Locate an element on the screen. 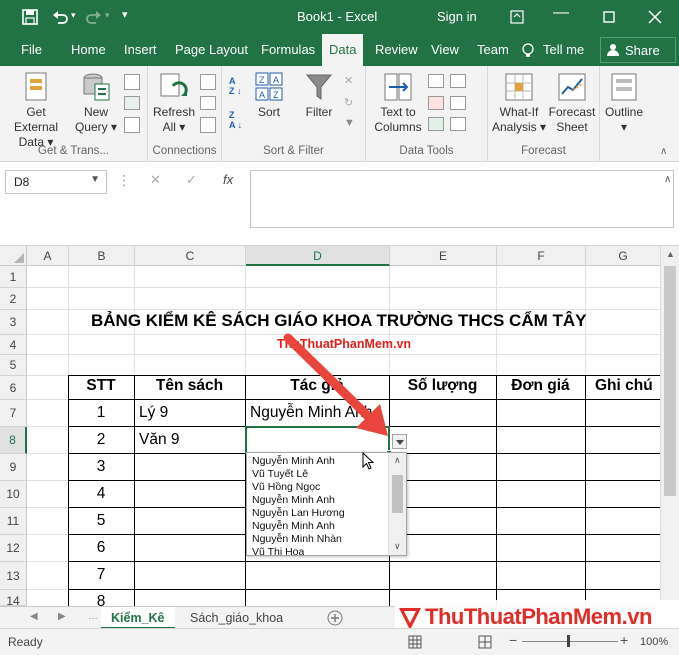 This screenshot has height=655, width=679. column-header-g: G is located at coordinates (623, 256).